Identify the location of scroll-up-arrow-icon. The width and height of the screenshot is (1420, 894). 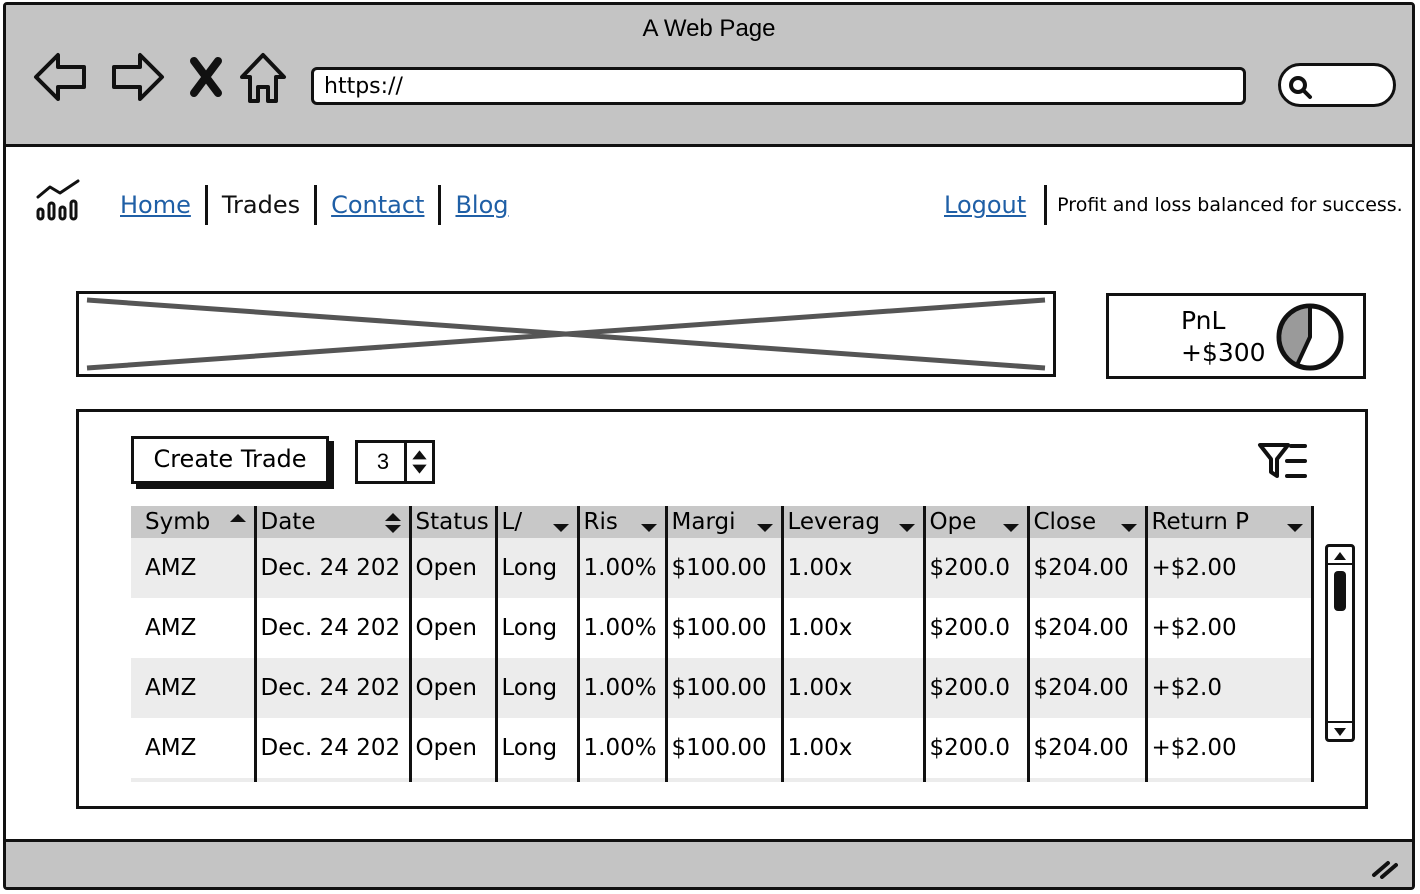
(1340, 556).